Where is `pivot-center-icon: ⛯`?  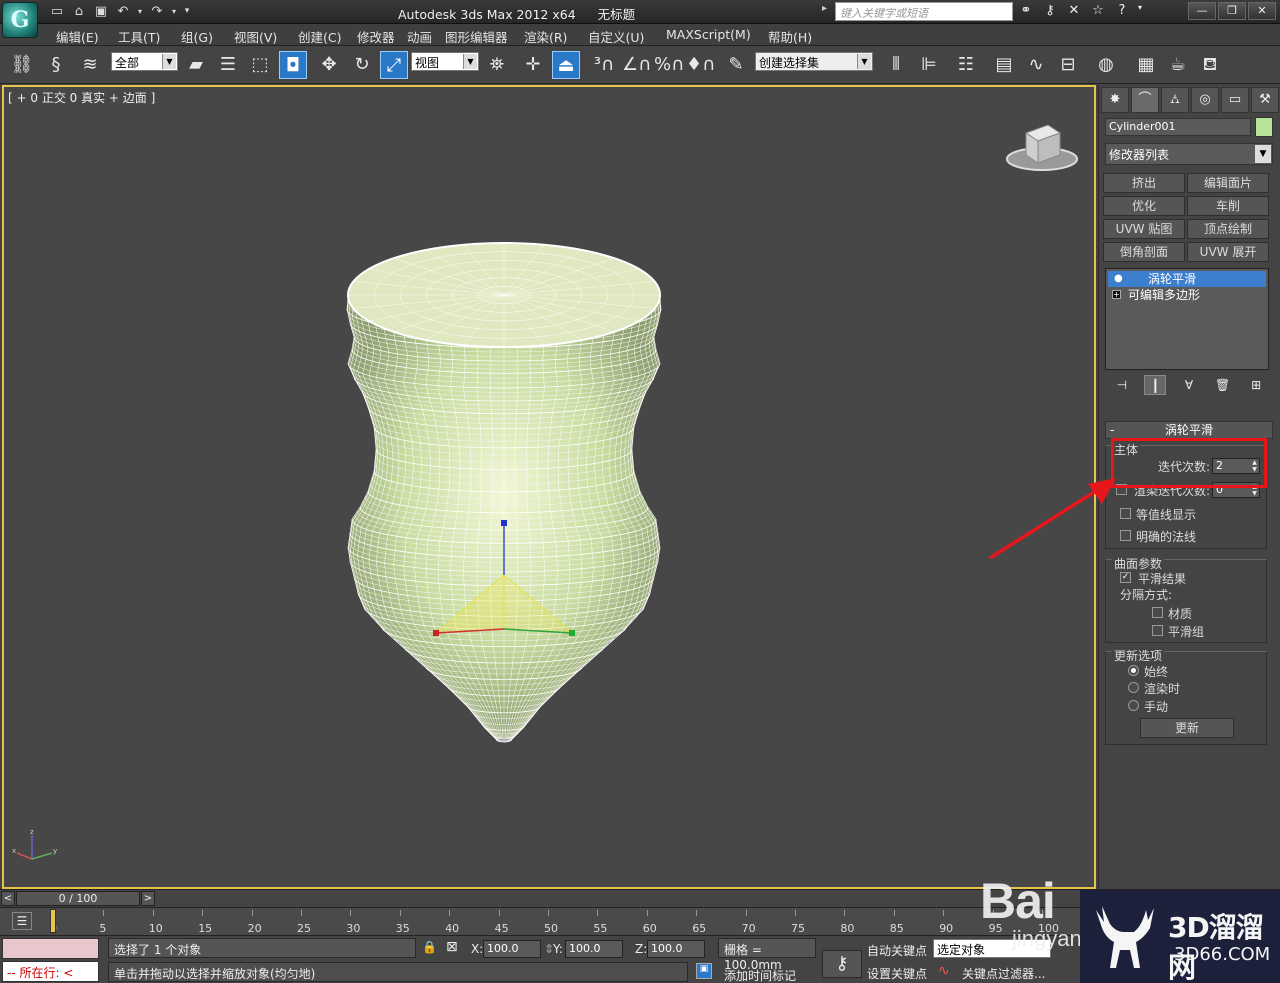
pivot-center-icon: ⛯ is located at coordinates (497, 65).